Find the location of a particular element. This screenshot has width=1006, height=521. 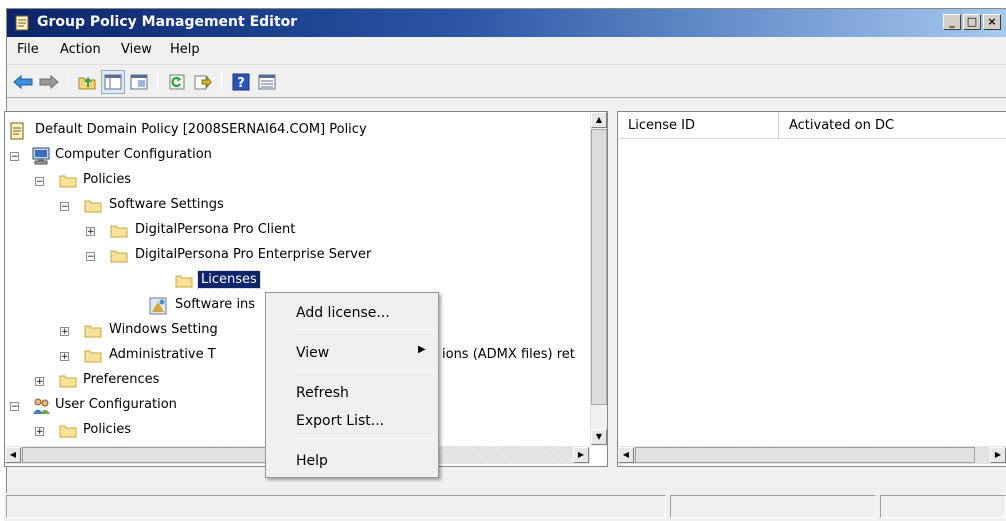

export-list-icon is located at coordinates (203, 82).